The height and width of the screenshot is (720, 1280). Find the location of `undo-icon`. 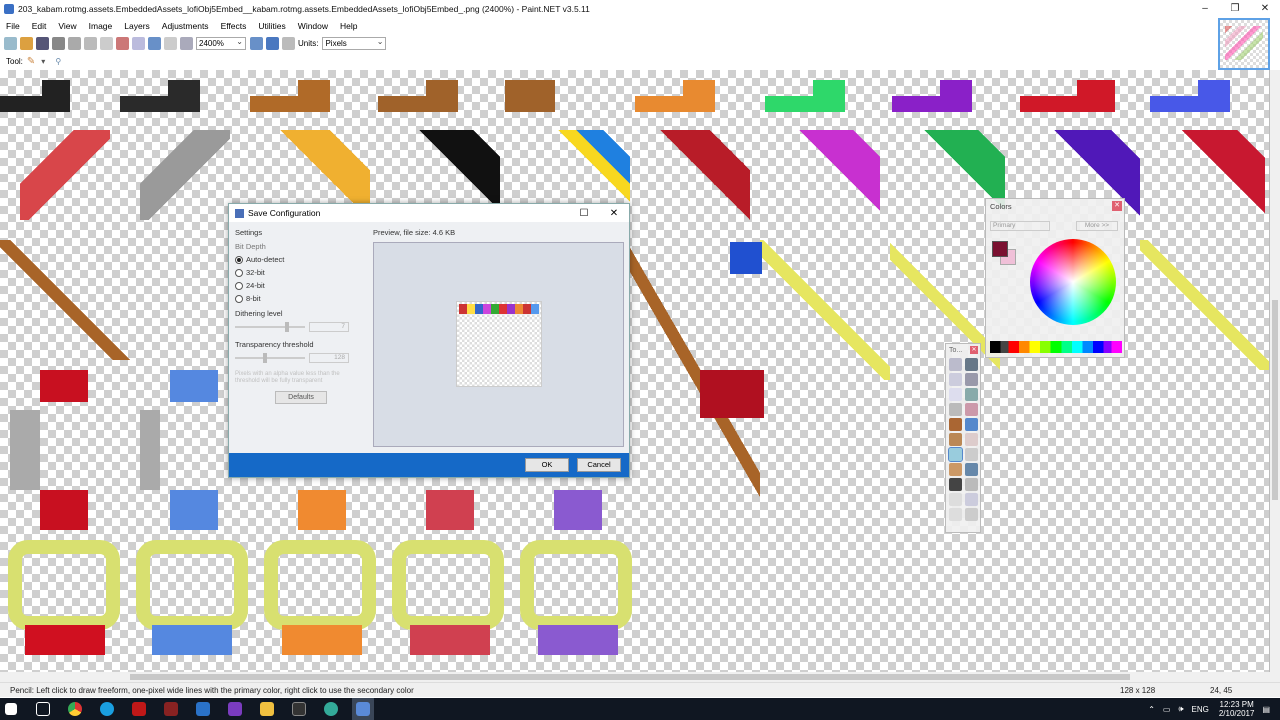

undo-icon is located at coordinates (154, 43).